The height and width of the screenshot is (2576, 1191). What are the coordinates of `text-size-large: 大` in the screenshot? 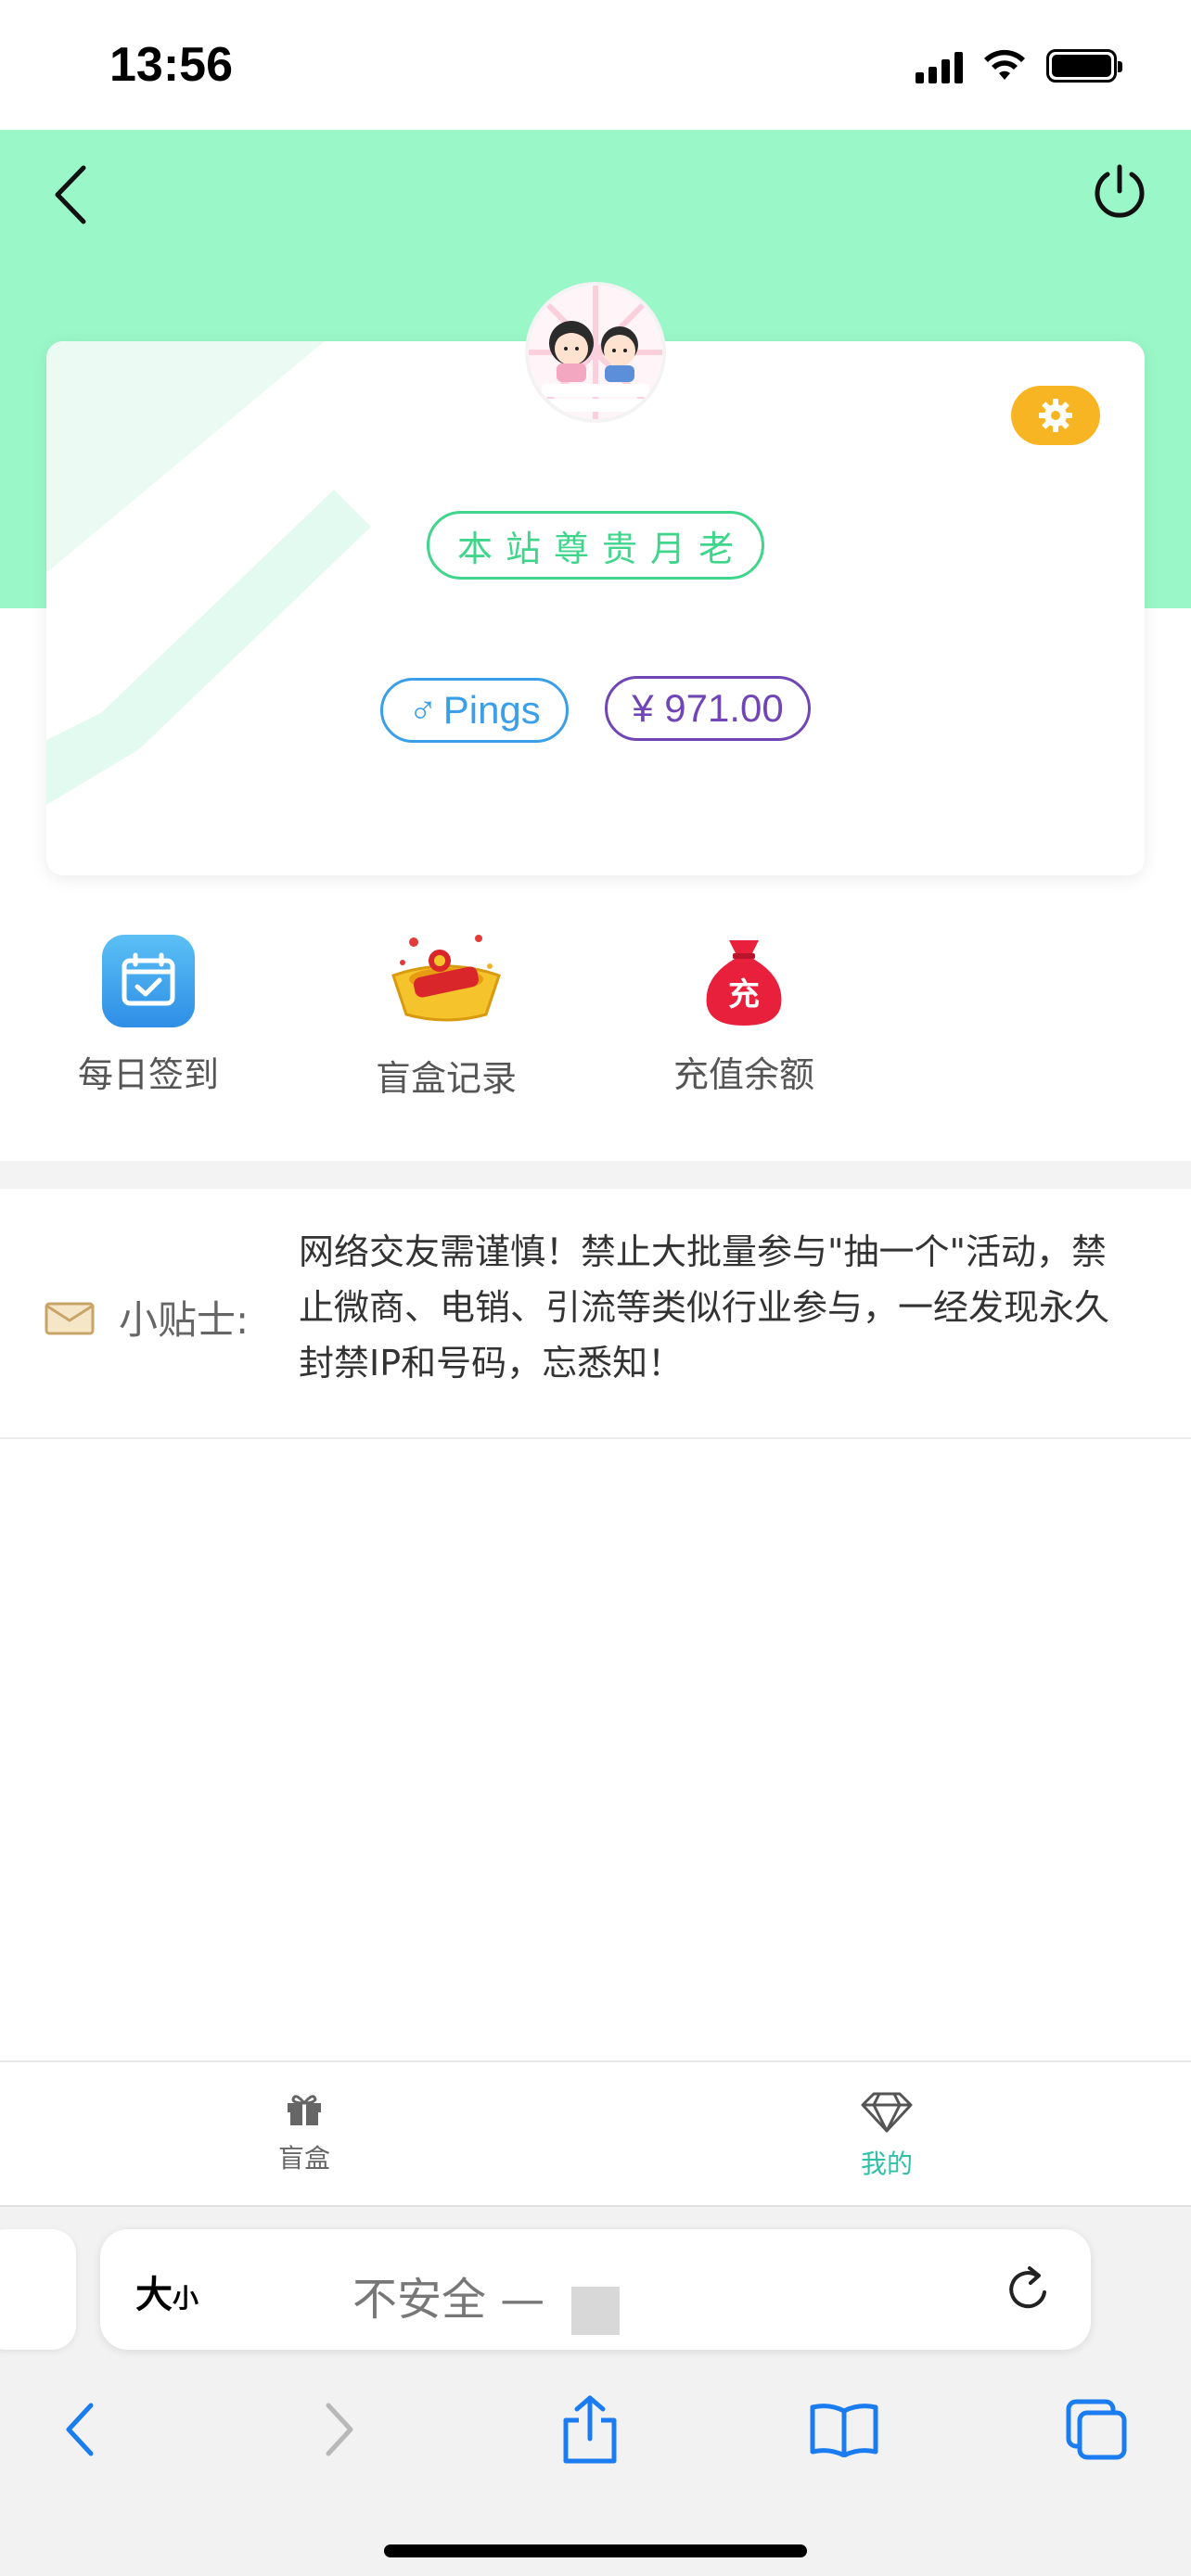 It's located at (154, 2295).